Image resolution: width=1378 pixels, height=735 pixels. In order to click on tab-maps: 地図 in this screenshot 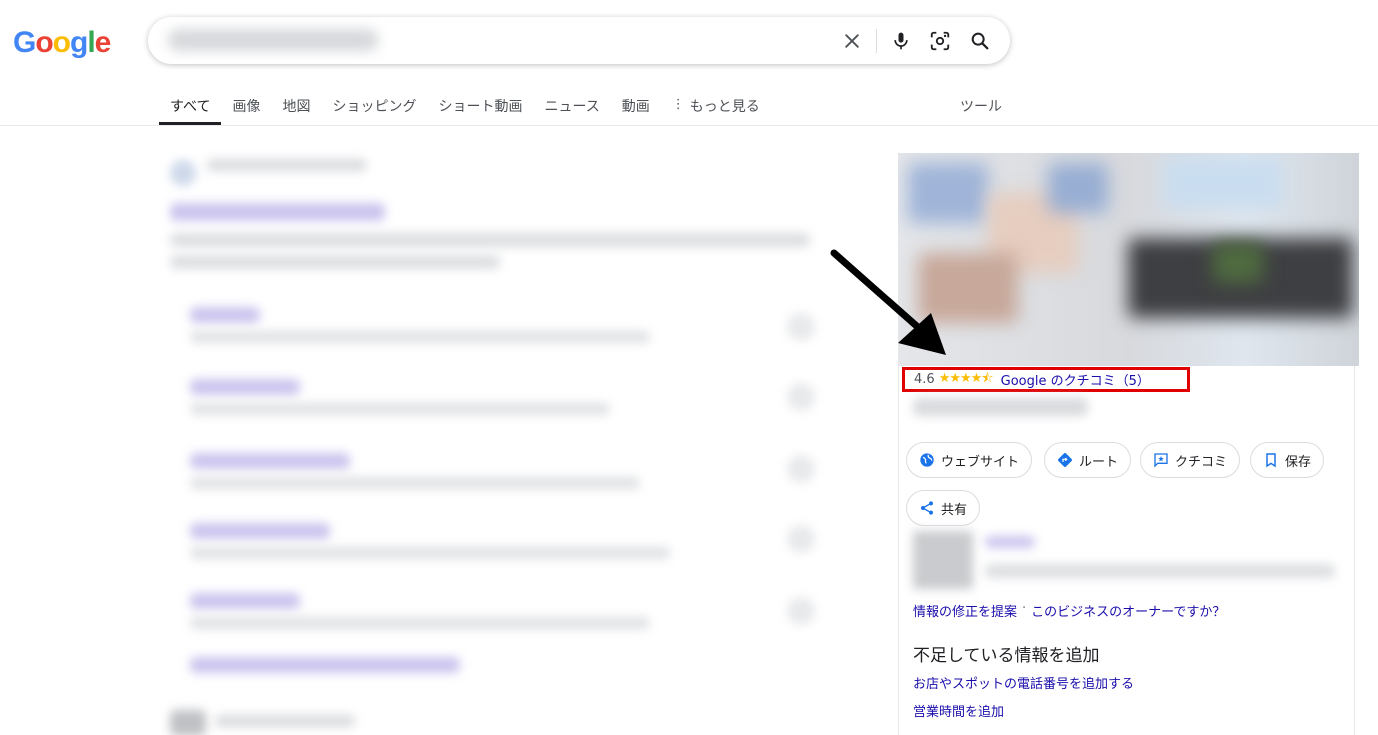, I will do `click(296, 104)`.